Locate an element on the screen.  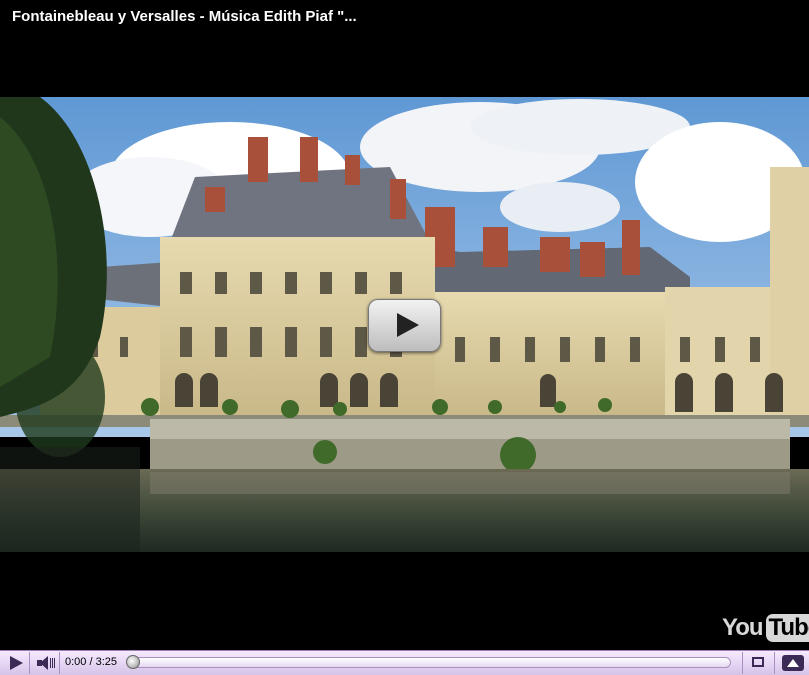
seek-handle is located at coordinates (133, 662).